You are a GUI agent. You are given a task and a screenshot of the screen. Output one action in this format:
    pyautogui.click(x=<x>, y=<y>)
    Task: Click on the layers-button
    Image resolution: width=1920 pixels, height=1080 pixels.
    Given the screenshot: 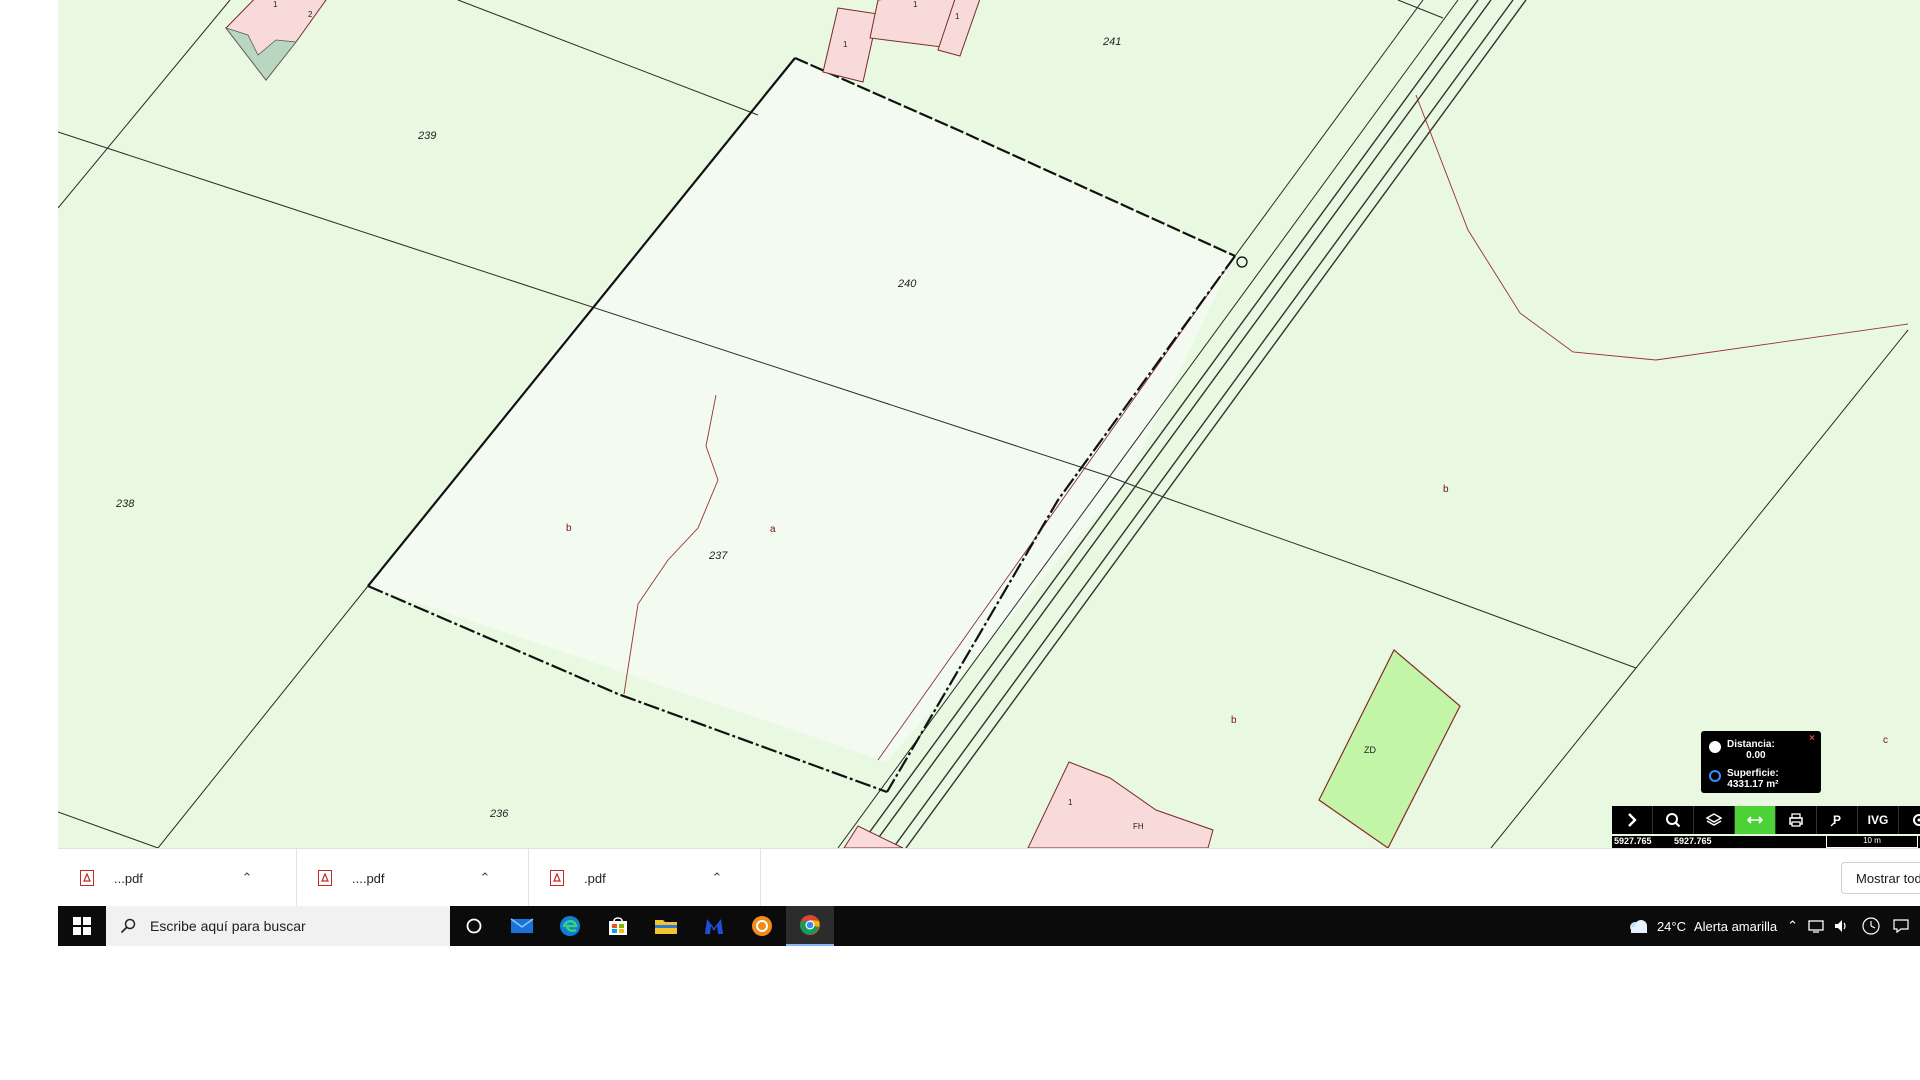 What is the action you would take?
    pyautogui.click(x=1714, y=820)
    